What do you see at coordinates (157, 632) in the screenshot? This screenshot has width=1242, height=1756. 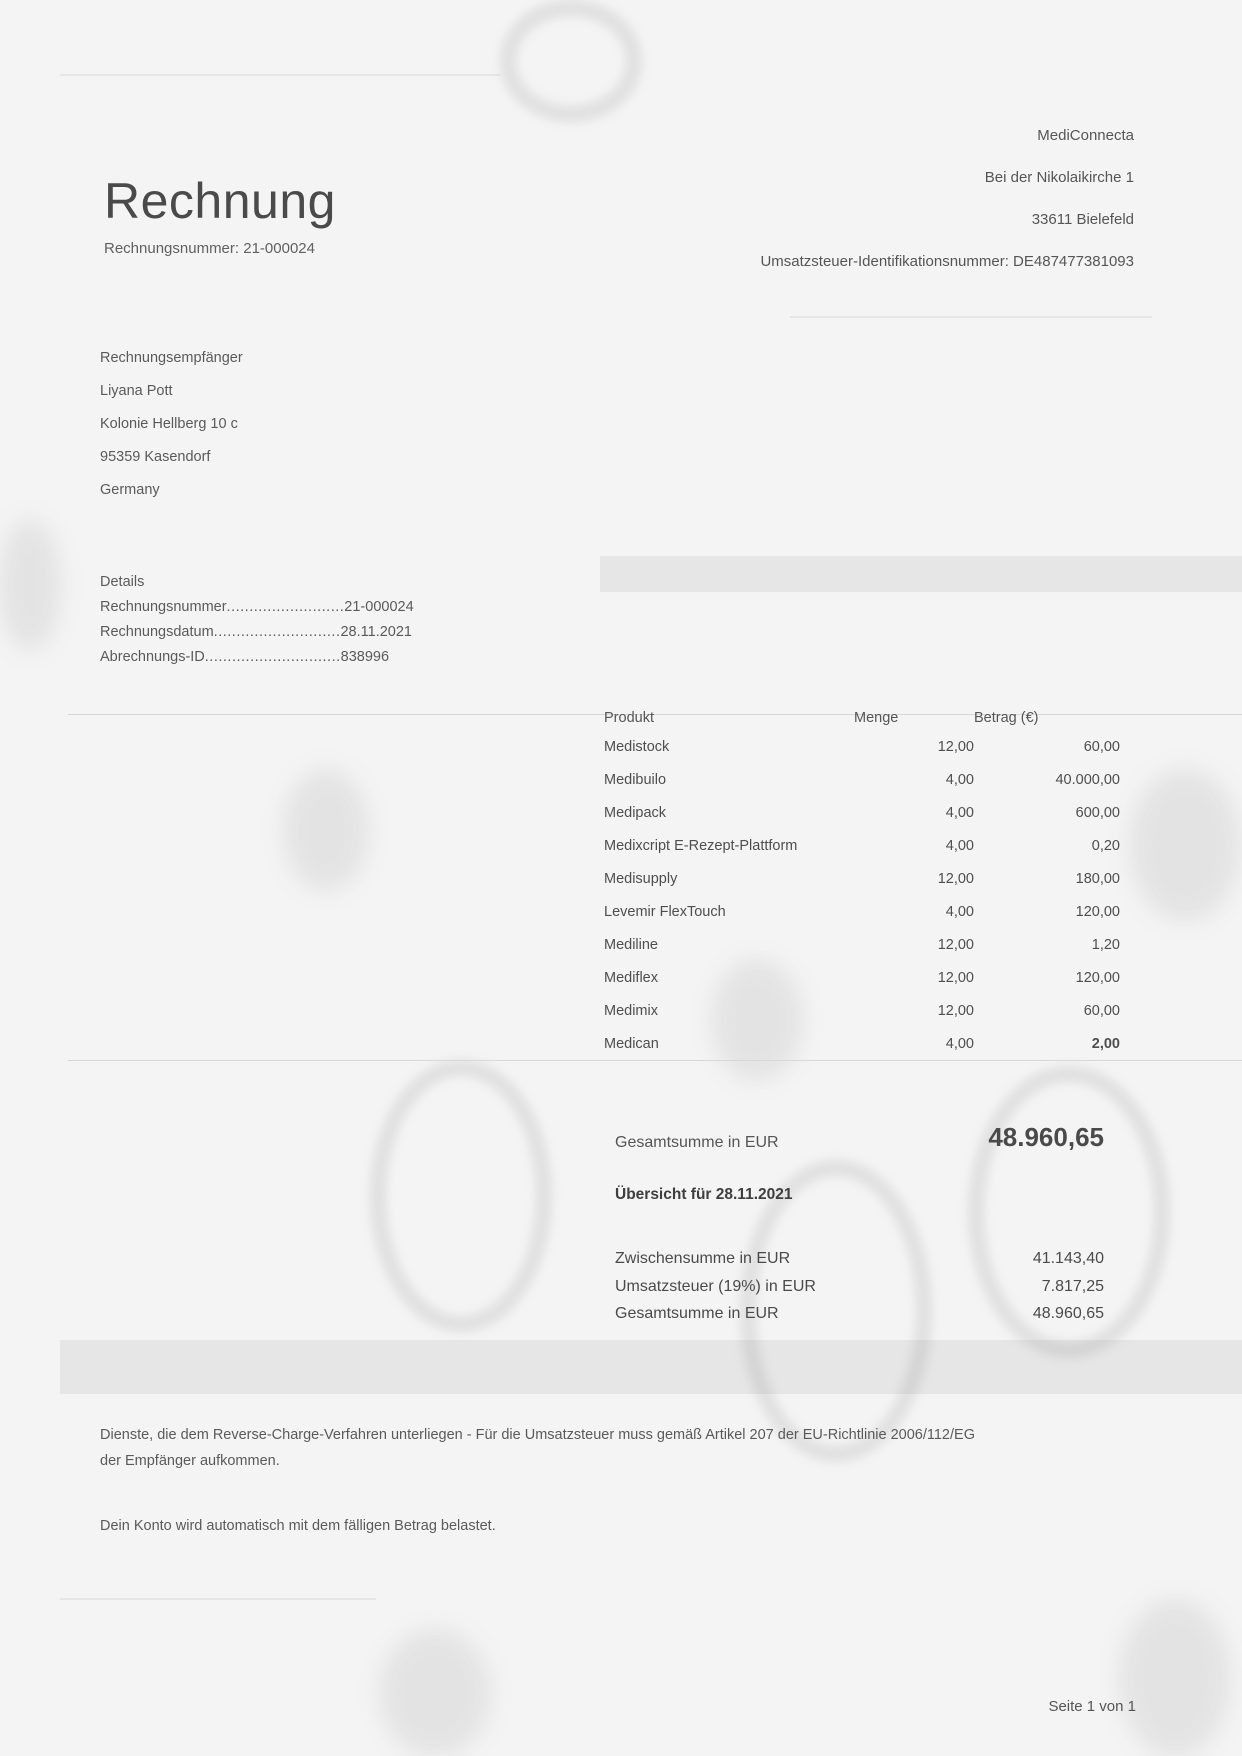 I see `details-label: Rechnungsdatum` at bounding box center [157, 632].